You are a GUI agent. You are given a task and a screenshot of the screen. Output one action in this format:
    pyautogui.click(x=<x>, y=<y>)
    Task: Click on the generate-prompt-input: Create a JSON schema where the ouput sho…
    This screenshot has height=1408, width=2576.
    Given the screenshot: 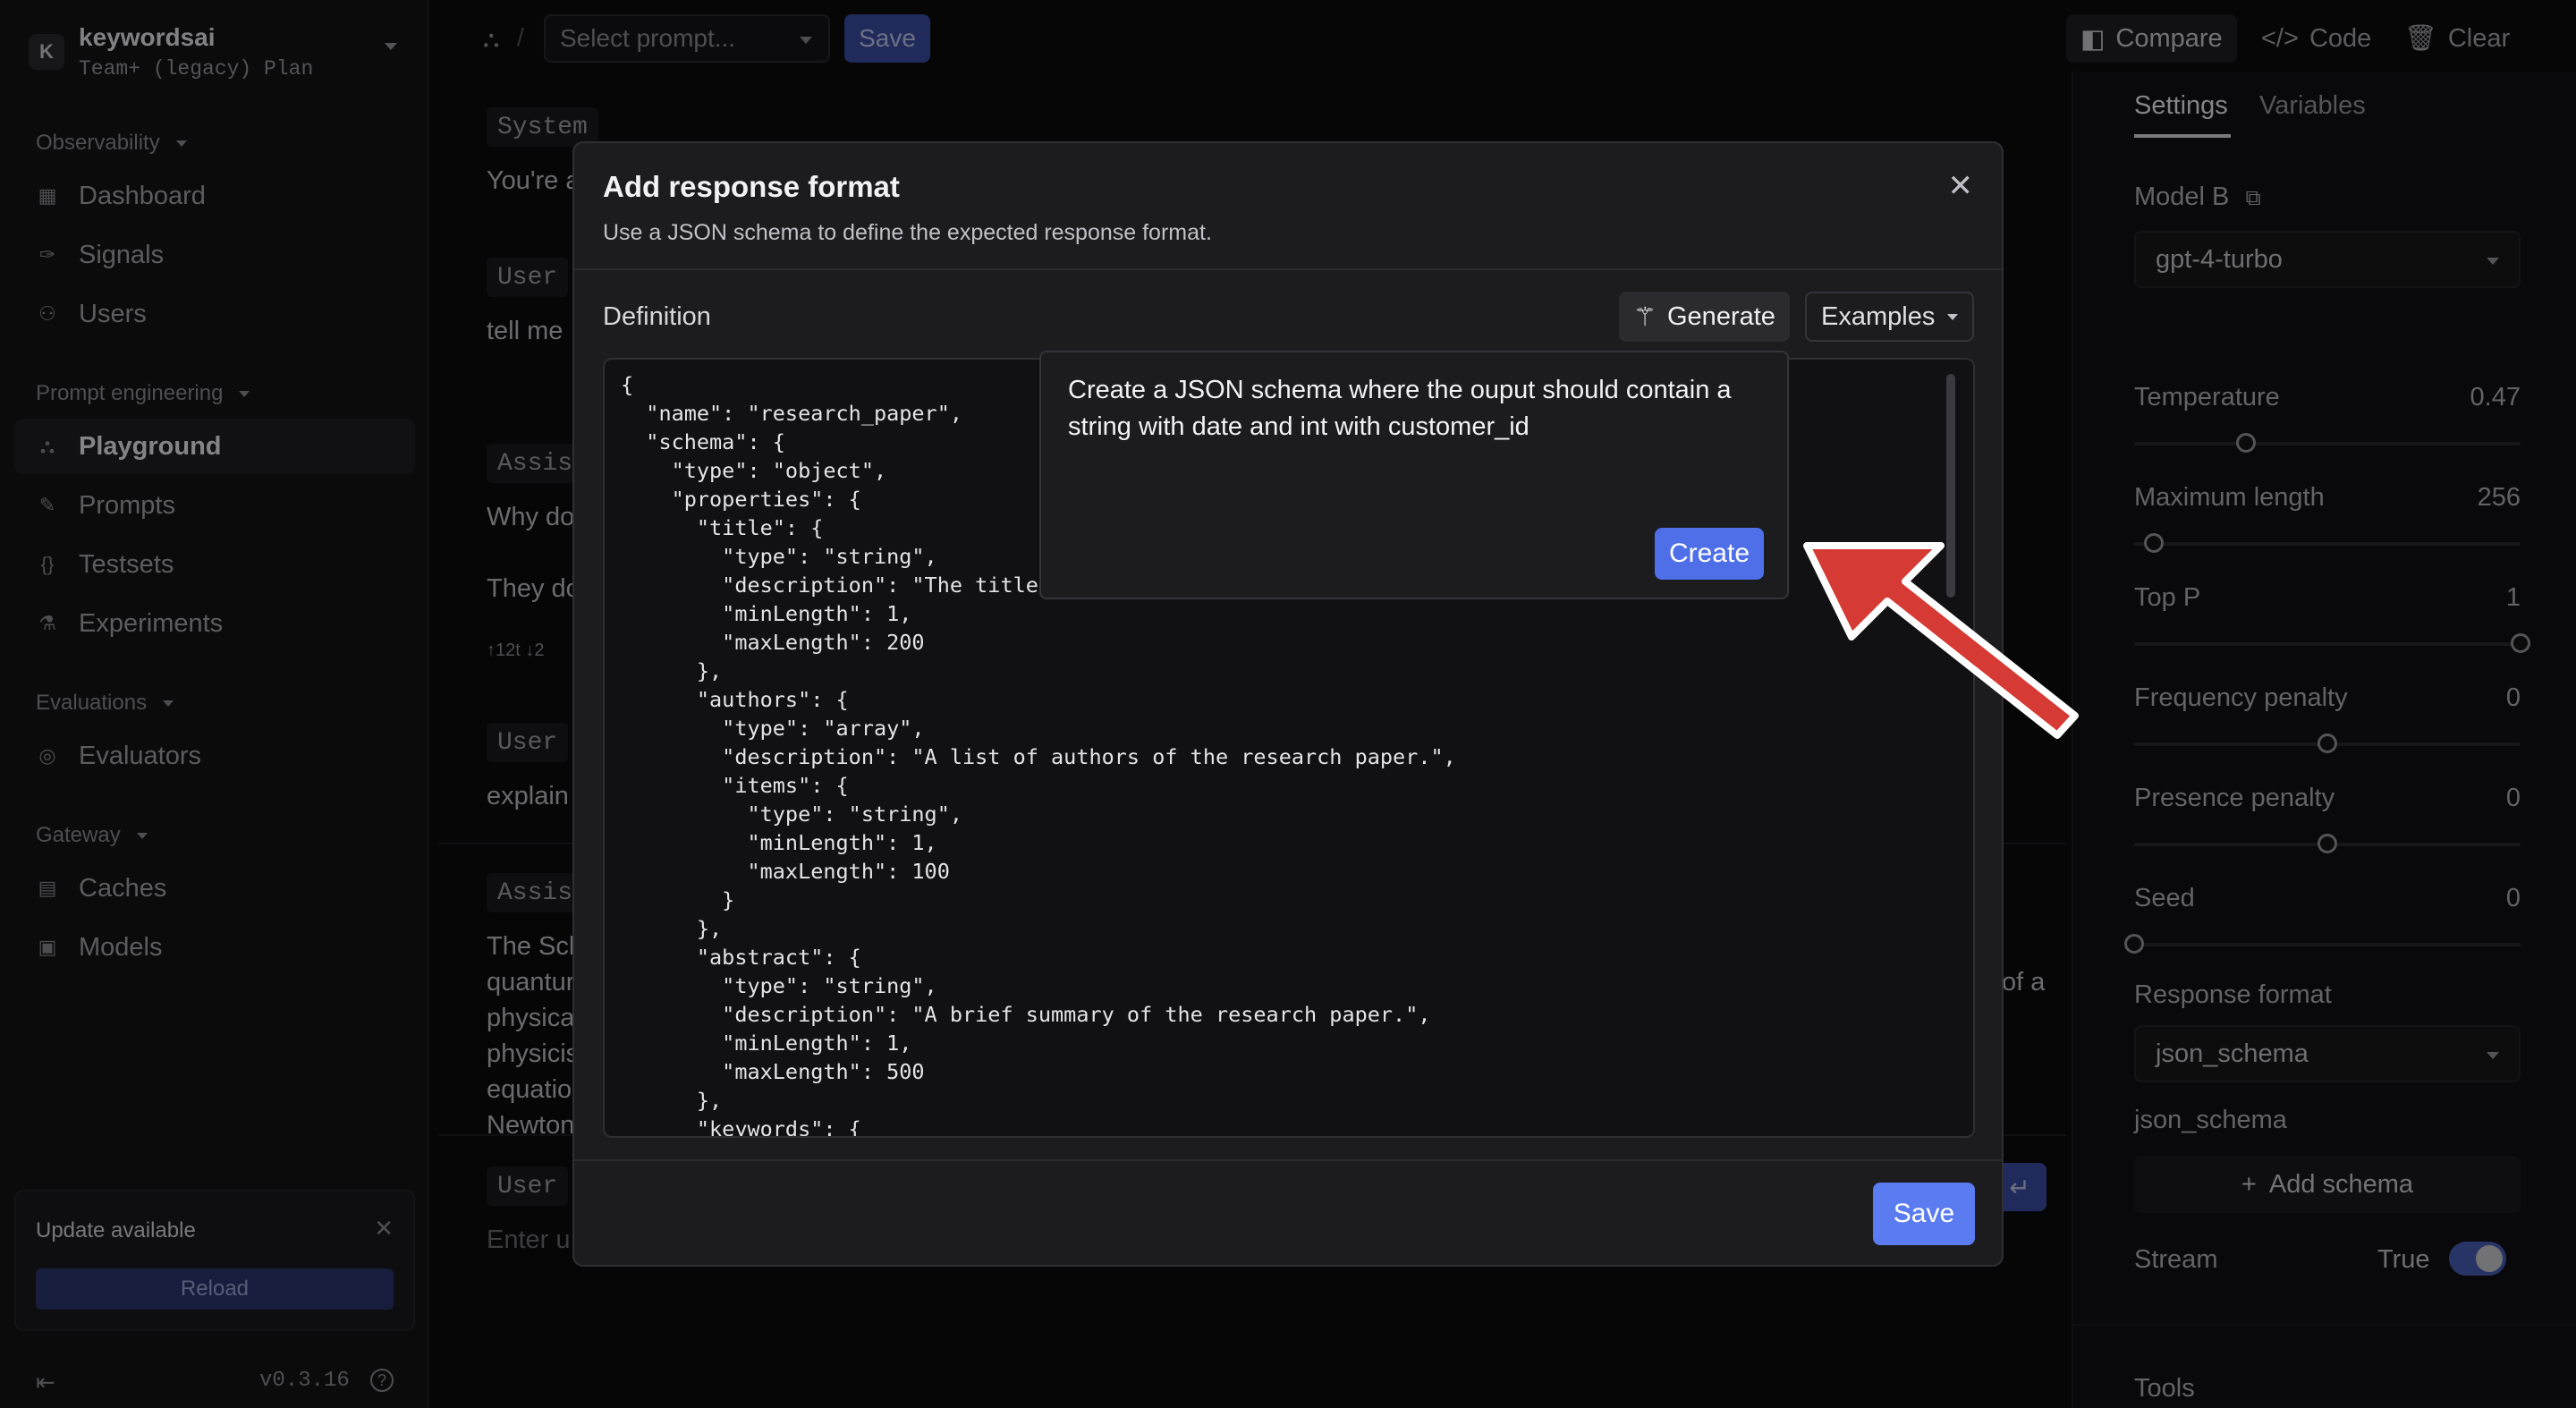 What is the action you would take?
    pyautogui.click(x=1421, y=409)
    